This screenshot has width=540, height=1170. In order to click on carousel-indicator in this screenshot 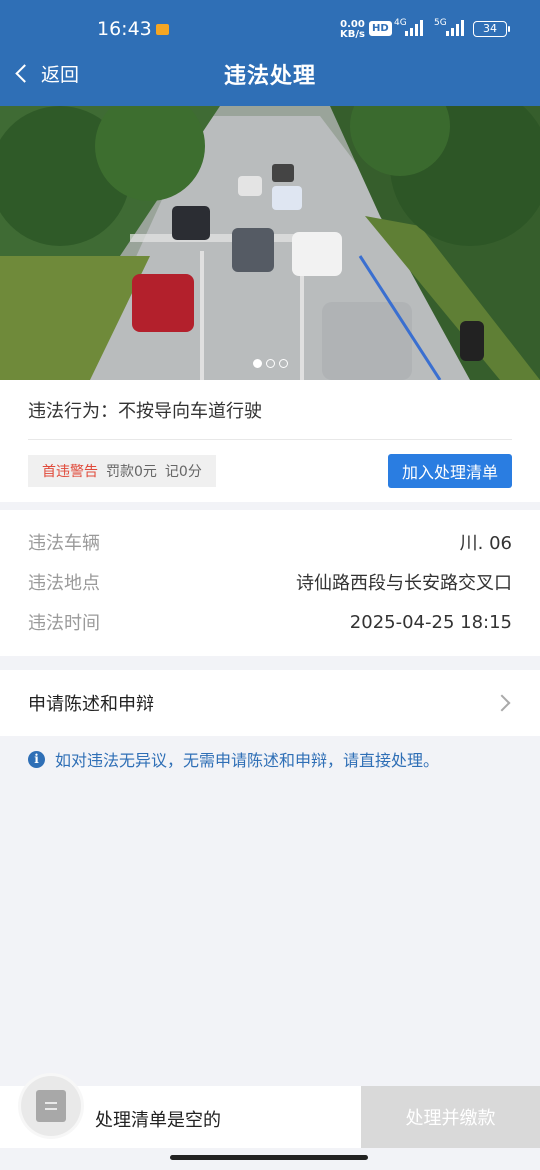, I will do `click(270, 363)`.